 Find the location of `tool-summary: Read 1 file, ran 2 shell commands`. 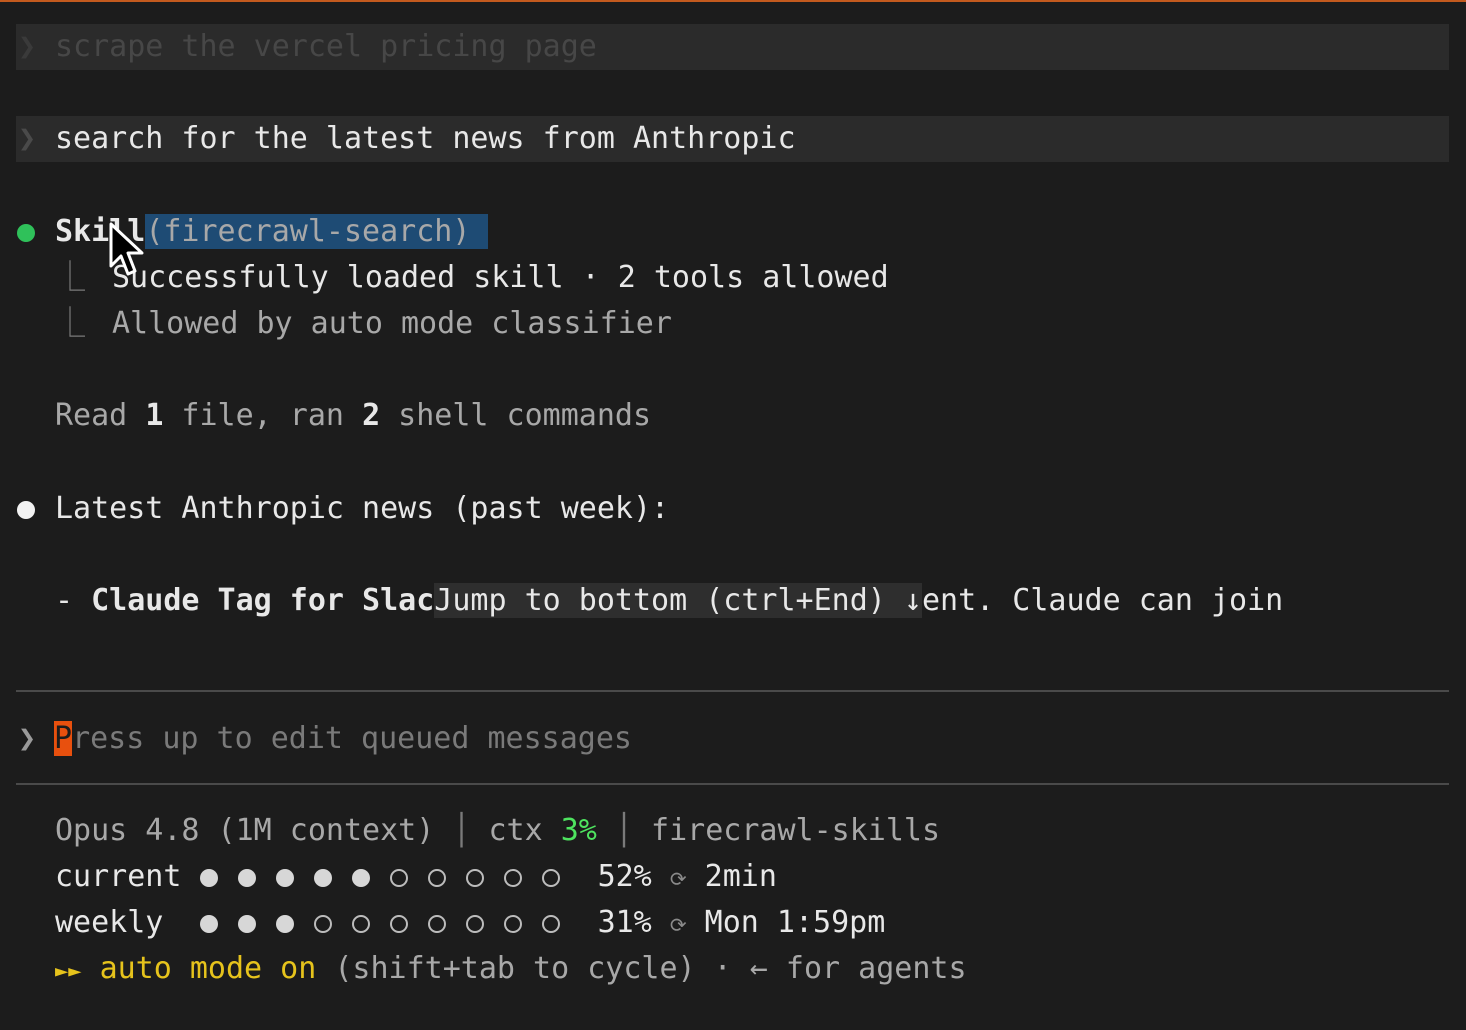

tool-summary: Read 1 file, ran 2 shell commands is located at coordinates (353, 416).